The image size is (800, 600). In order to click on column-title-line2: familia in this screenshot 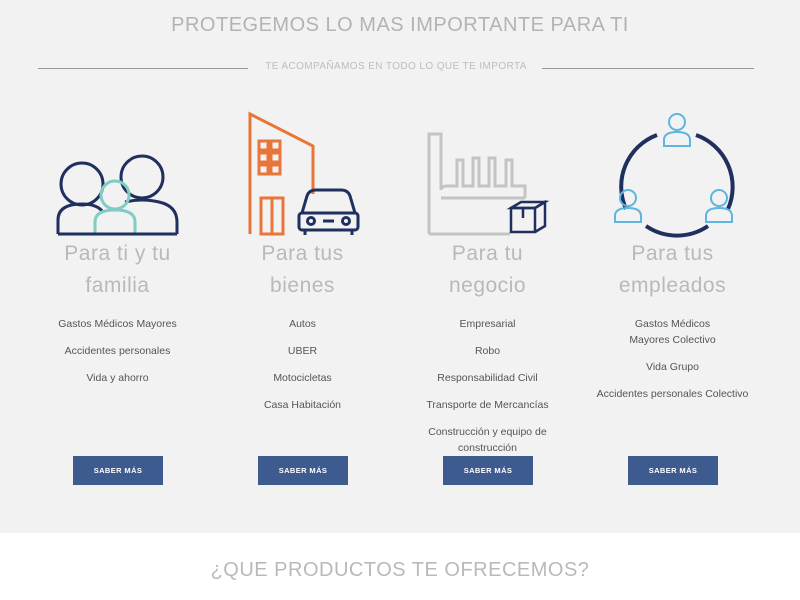, I will do `click(117, 285)`.